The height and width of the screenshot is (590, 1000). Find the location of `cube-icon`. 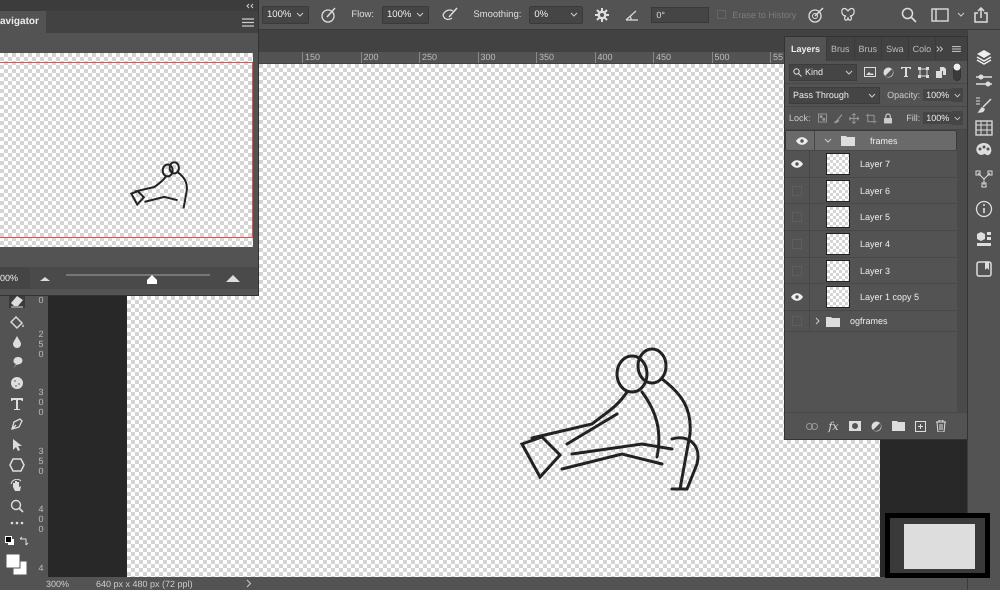

cube-icon is located at coordinates (984, 239).